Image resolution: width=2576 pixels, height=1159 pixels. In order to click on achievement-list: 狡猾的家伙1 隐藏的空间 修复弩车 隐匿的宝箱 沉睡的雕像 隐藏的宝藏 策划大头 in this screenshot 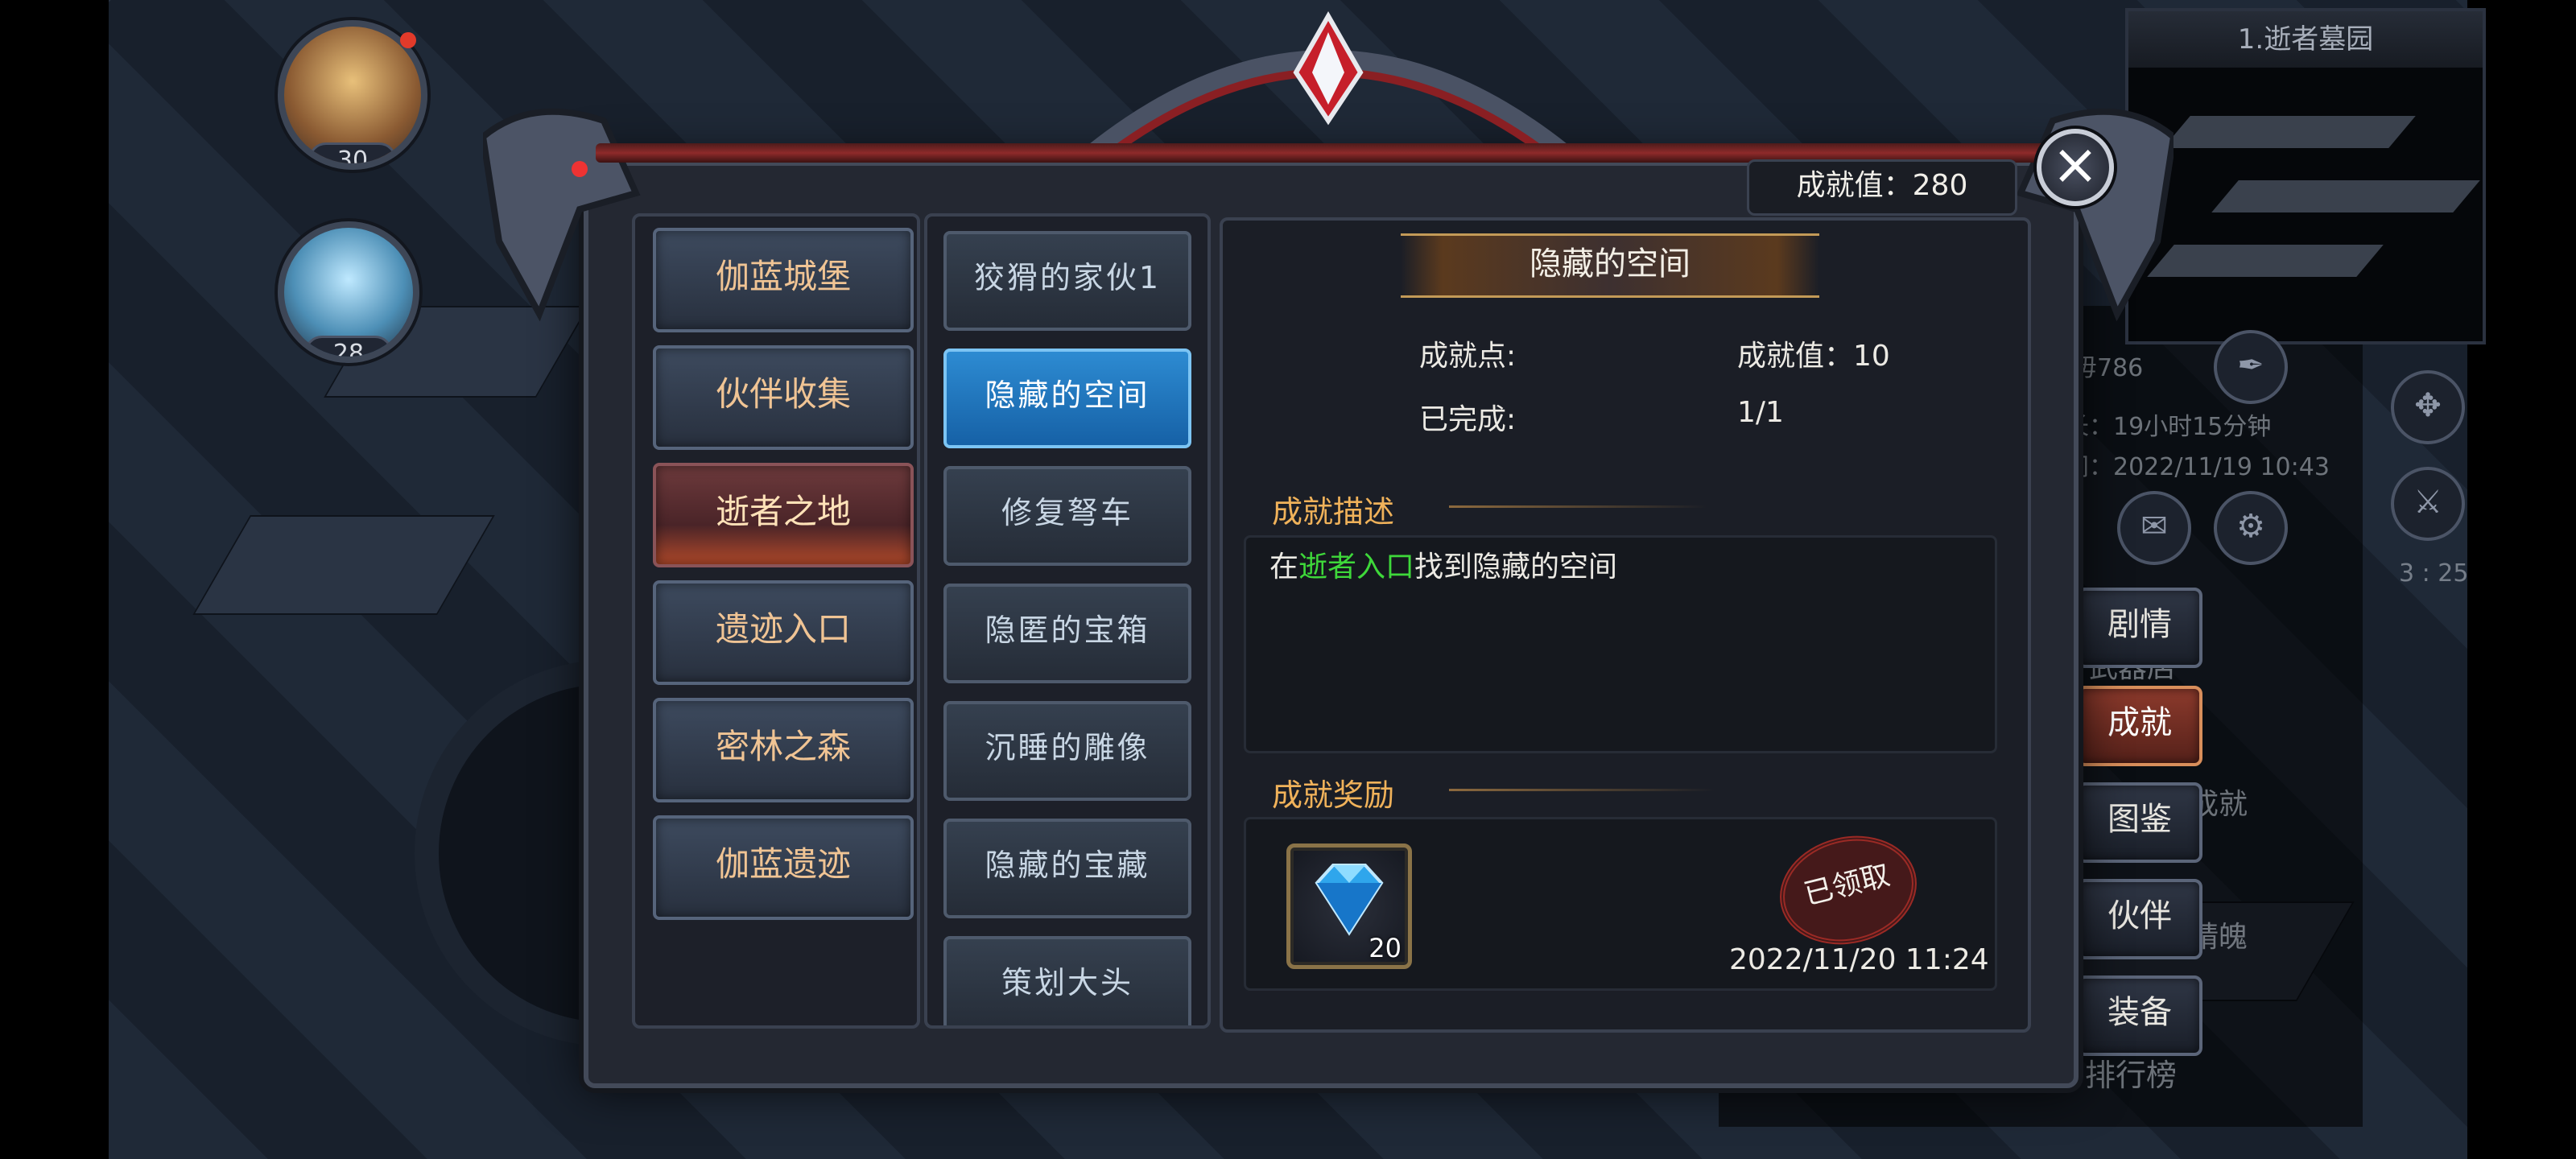, I will do `click(1067, 621)`.